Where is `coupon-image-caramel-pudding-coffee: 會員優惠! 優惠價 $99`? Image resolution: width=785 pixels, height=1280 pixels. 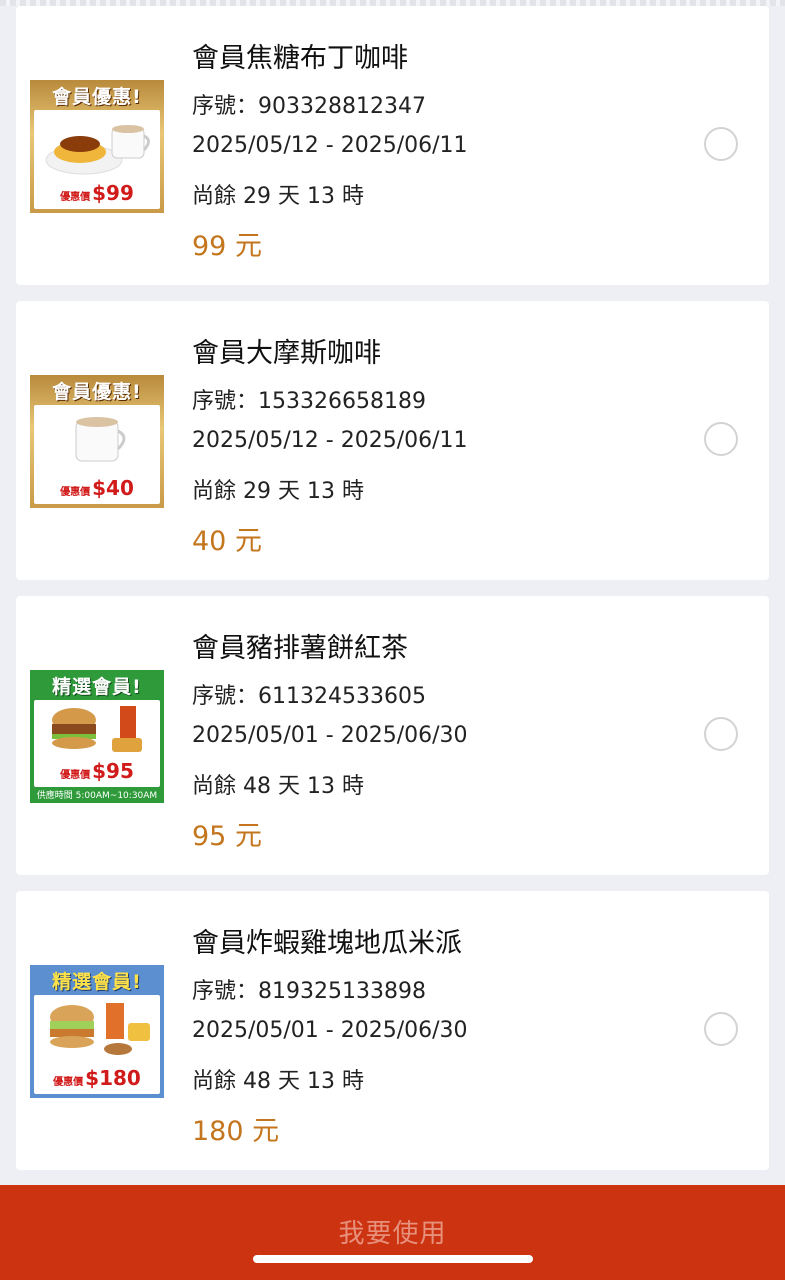 coupon-image-caramel-pudding-coffee: 會員優惠! 優惠價 $99 is located at coordinates (97, 146).